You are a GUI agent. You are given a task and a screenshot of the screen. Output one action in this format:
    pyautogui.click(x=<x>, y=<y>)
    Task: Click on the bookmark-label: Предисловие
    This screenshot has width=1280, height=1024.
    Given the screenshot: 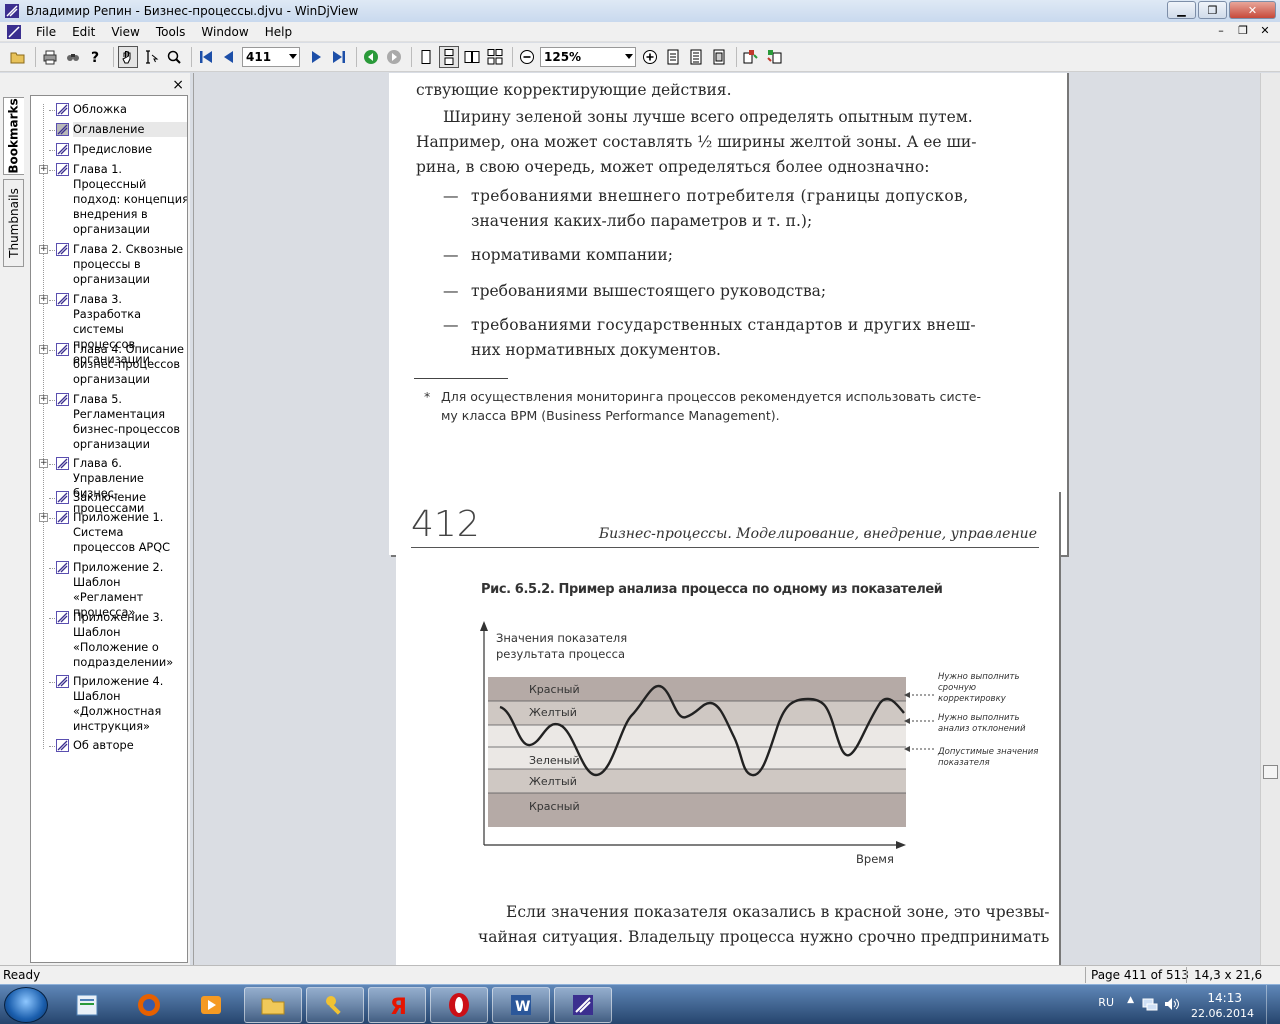 What is the action you would take?
    pyautogui.click(x=113, y=149)
    